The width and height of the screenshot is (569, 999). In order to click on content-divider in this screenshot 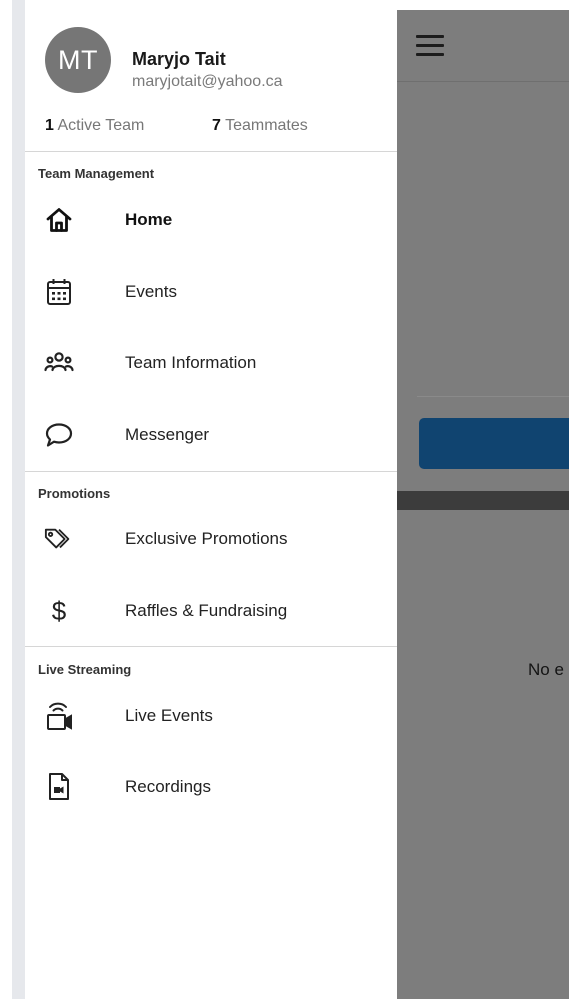, I will do `click(493, 396)`.